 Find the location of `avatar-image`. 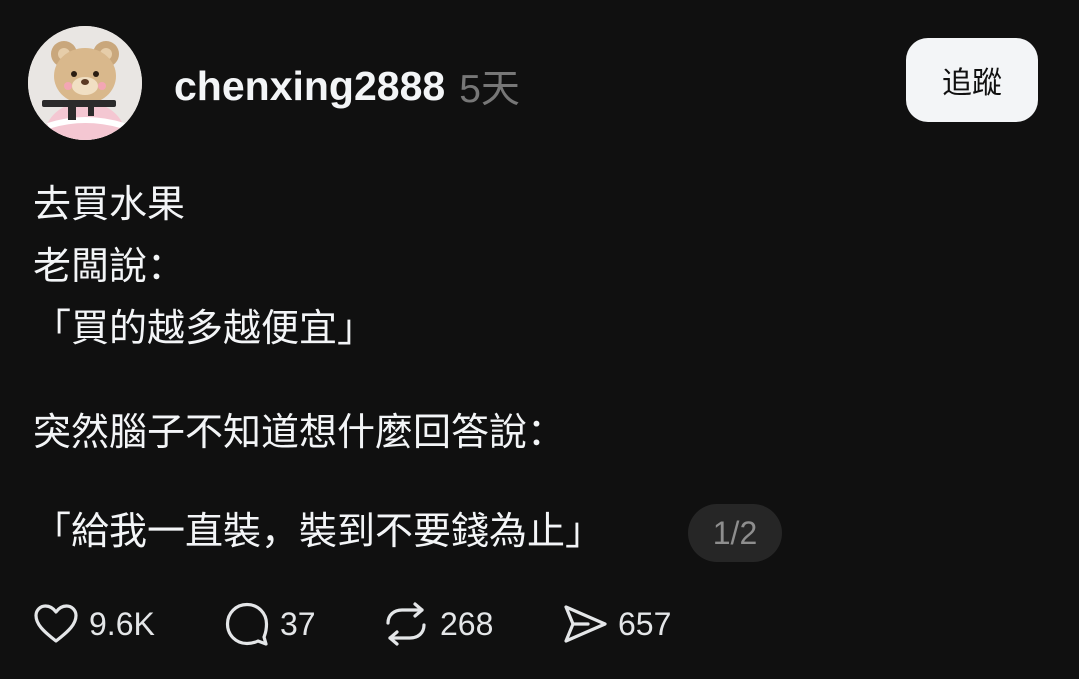

avatar-image is located at coordinates (85, 83).